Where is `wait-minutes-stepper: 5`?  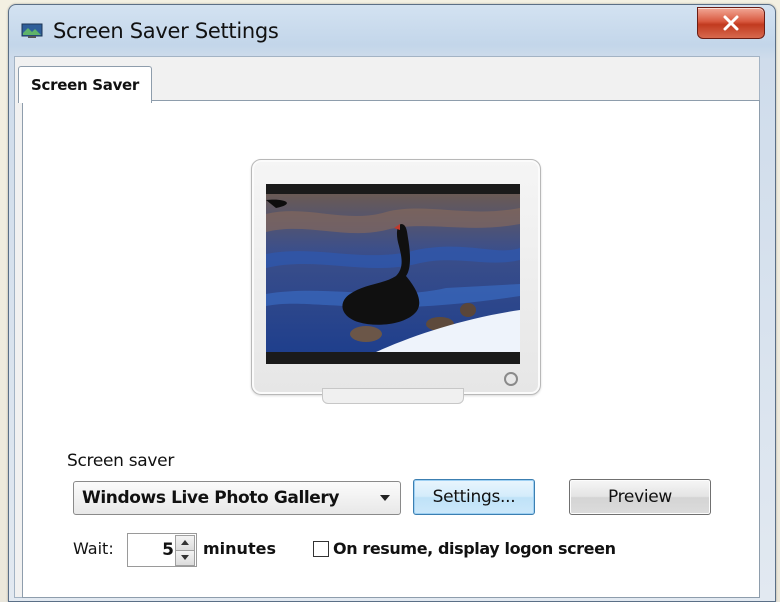
wait-minutes-stepper: 5 is located at coordinates (162, 550).